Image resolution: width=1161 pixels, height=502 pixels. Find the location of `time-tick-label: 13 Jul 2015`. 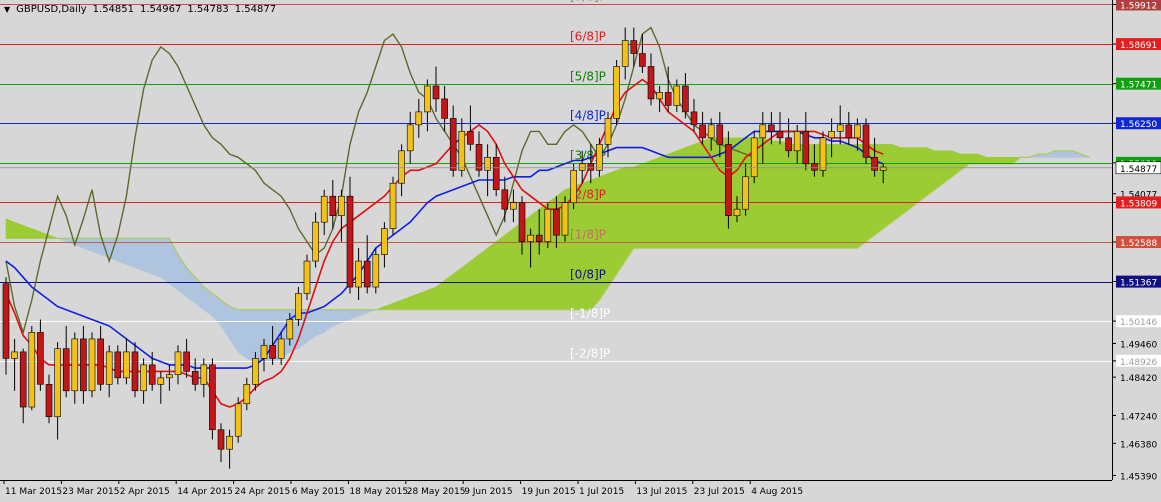

time-tick-label: 13 Jul 2015 is located at coordinates (661, 492).